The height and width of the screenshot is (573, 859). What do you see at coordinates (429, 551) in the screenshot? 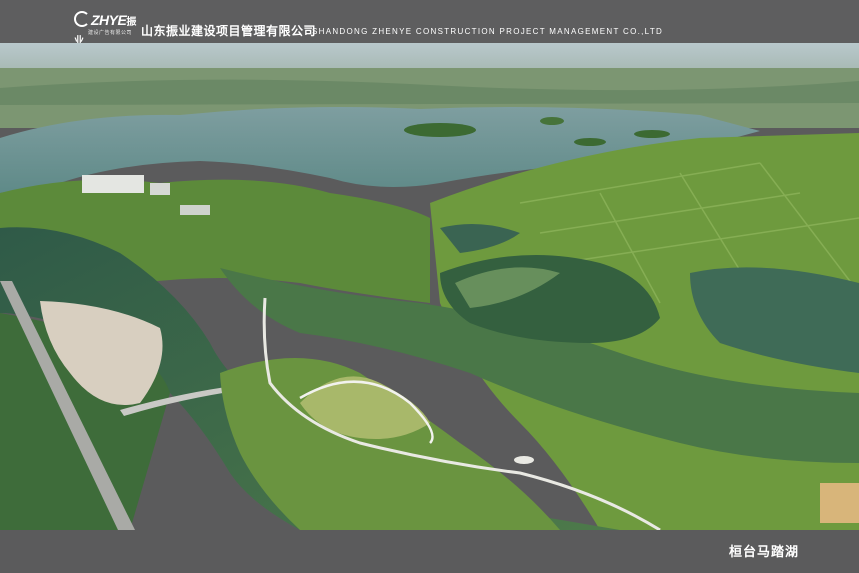
I see `footer-banner: 桓台马踏湖` at bounding box center [429, 551].